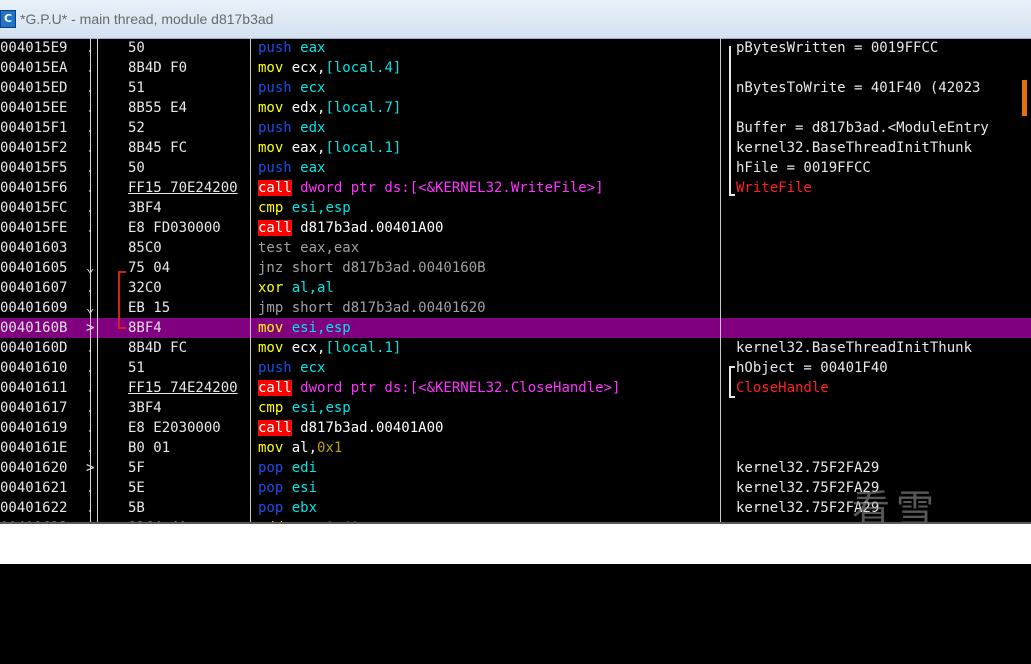 The image size is (1031, 664). What do you see at coordinates (34, 168) in the screenshot?
I see `instruction-address: 004015F5` at bounding box center [34, 168].